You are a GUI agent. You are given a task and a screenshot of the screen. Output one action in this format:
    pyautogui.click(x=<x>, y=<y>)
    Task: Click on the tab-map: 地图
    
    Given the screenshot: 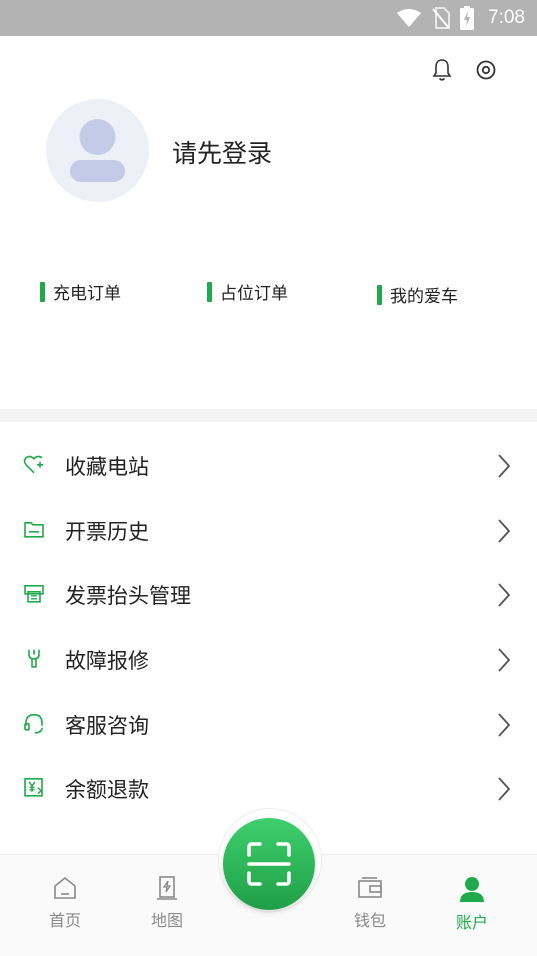 What is the action you would take?
    pyautogui.click(x=167, y=903)
    